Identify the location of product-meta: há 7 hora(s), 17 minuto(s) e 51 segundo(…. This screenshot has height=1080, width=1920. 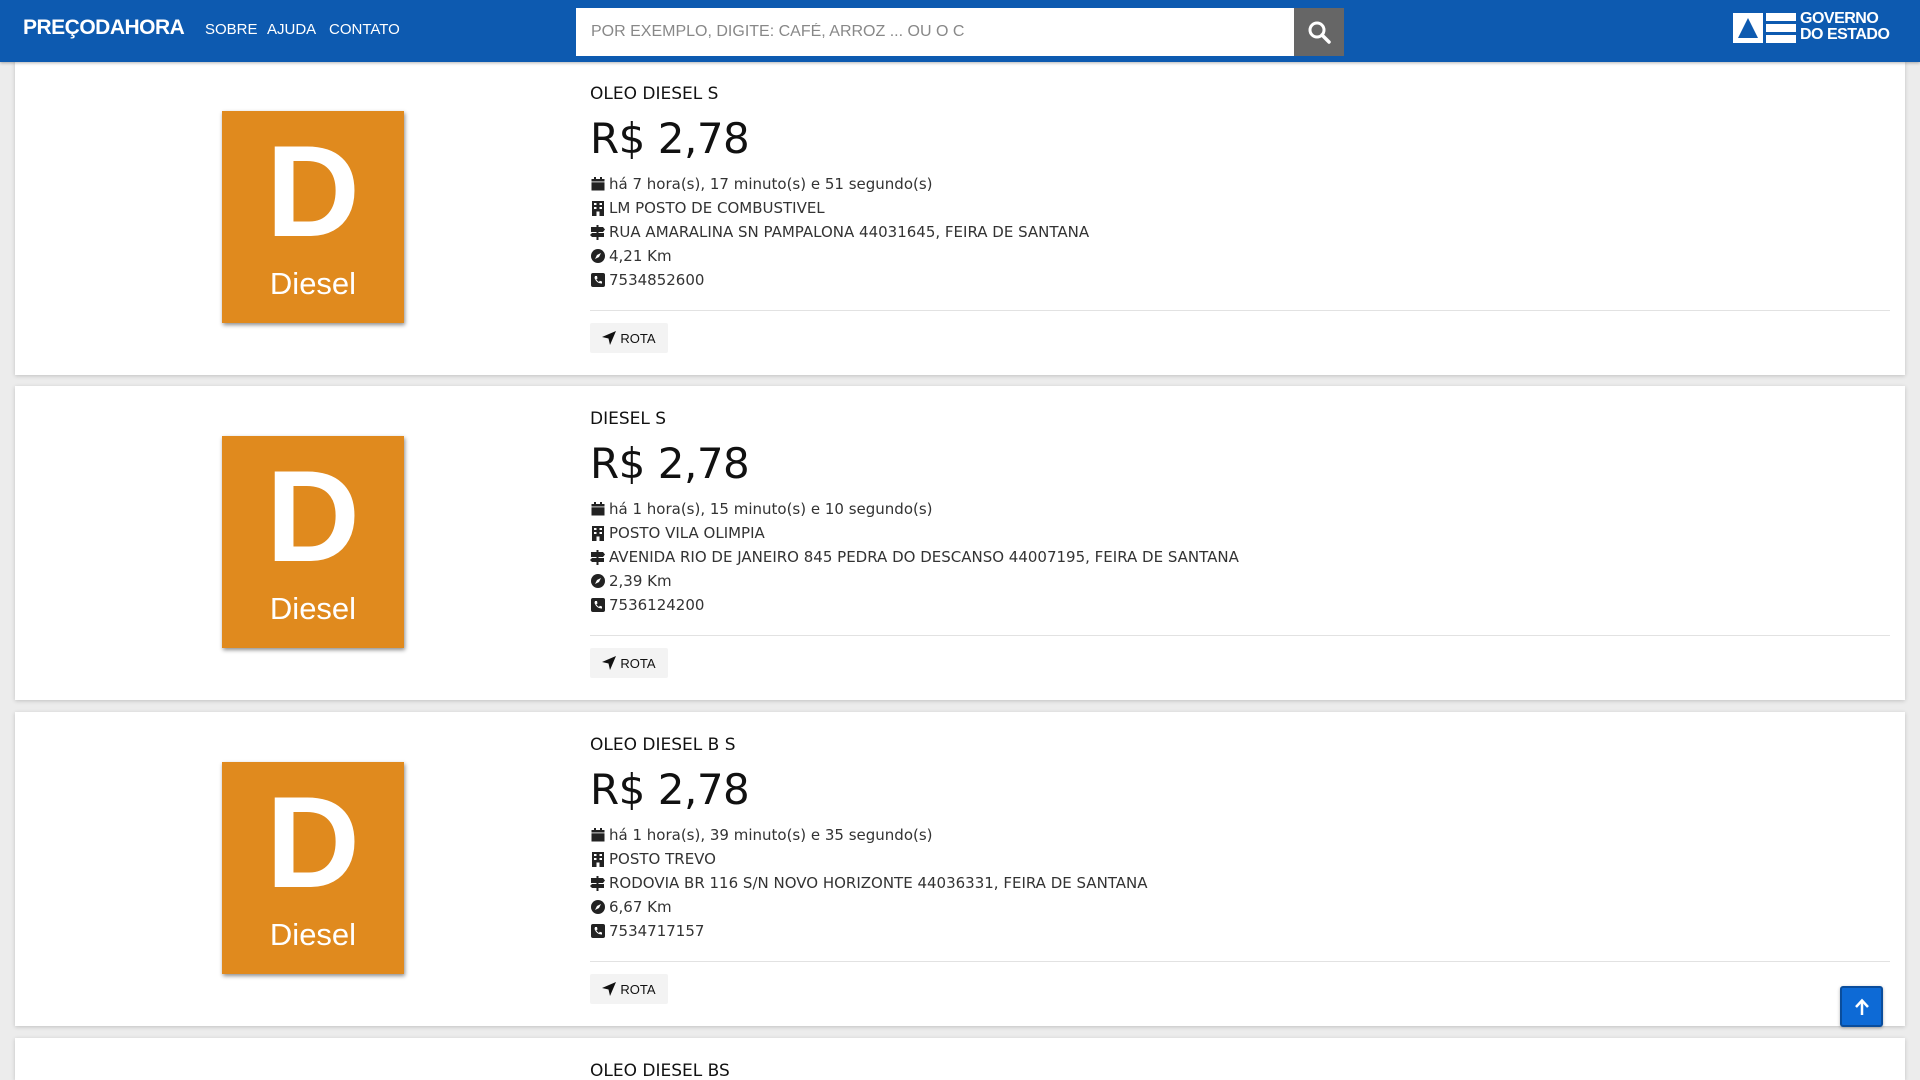
(1240, 232).